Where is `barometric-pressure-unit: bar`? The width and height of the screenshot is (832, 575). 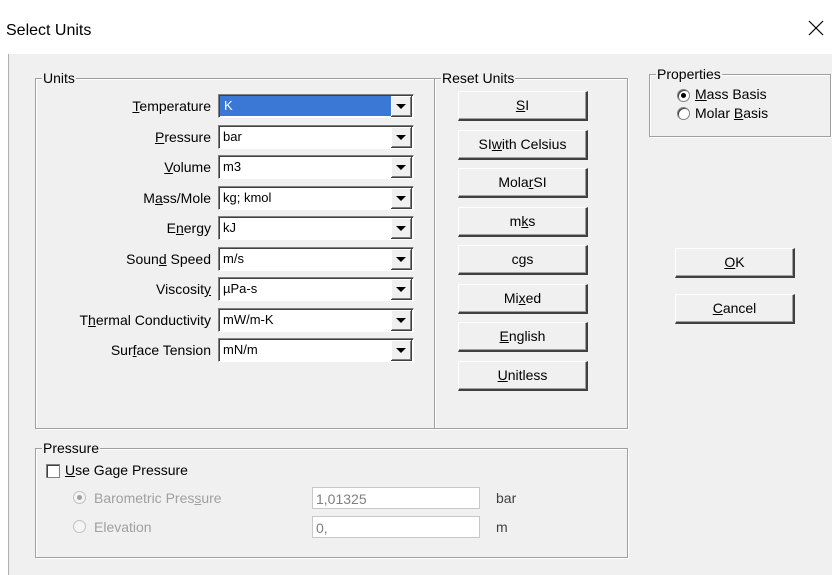 barometric-pressure-unit: bar is located at coordinates (506, 498).